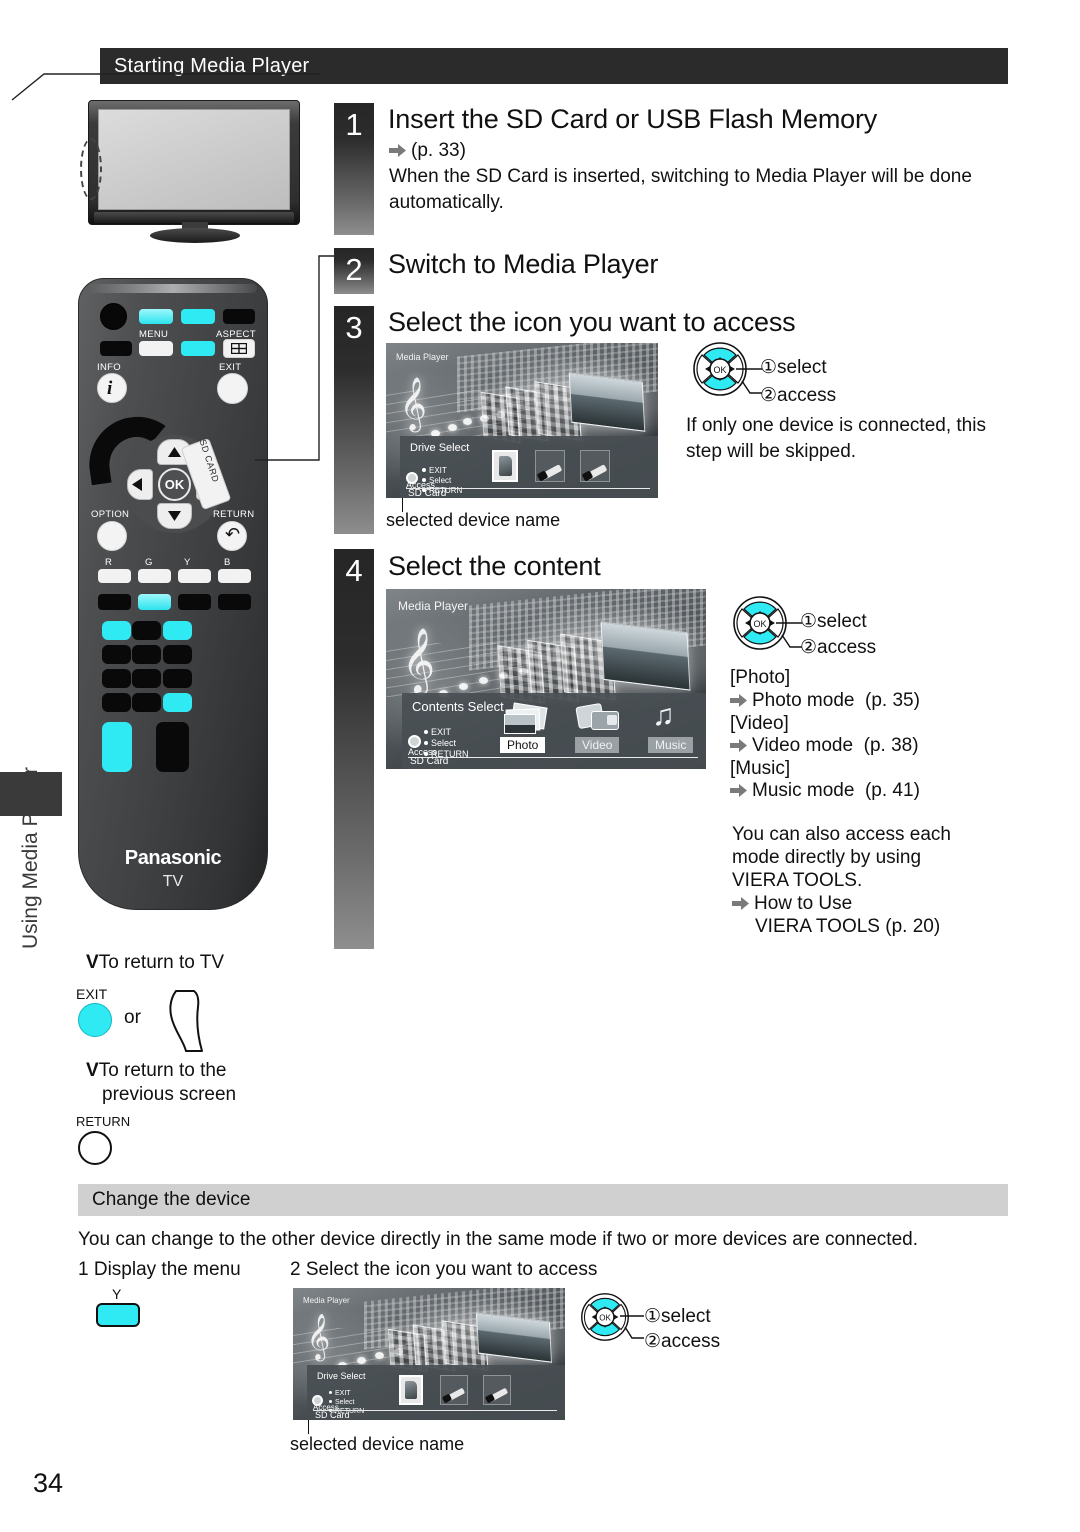  Describe the element at coordinates (117, 747) in the screenshot. I see `remote-large-button-left` at that location.